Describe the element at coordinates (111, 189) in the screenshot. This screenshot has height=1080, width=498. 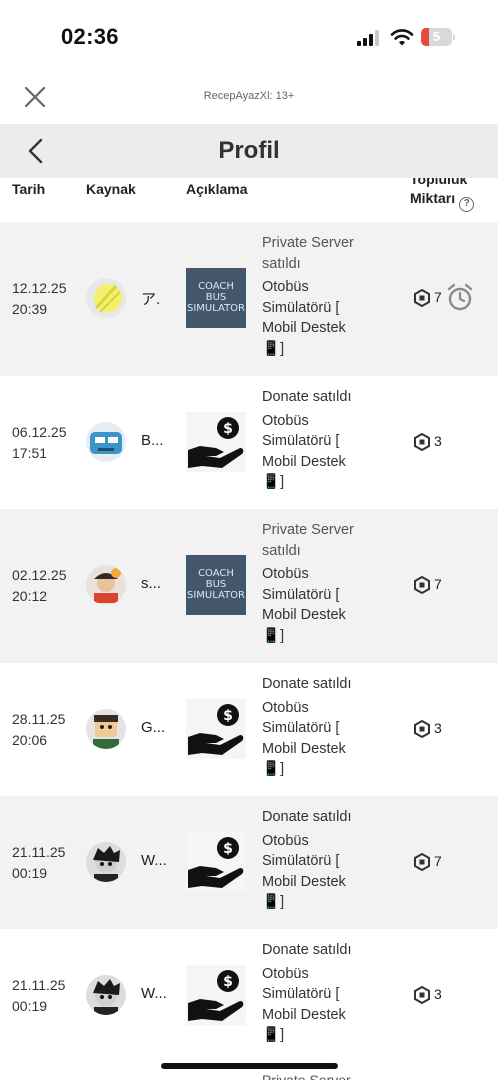
I see `column-source: Kaynak` at that location.